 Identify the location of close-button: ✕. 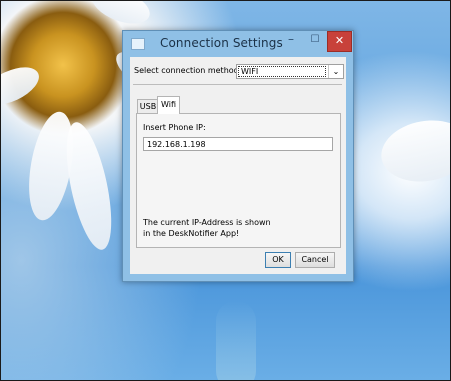
(339, 41).